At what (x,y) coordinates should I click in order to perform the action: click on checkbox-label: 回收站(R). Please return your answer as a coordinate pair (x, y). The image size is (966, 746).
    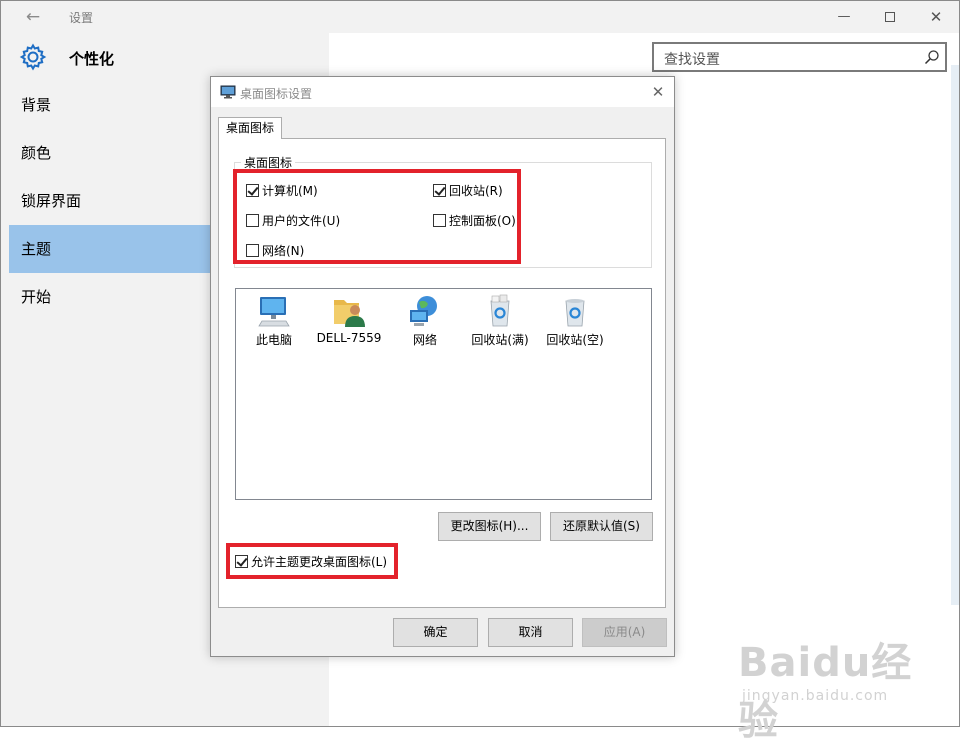
    Looking at the image, I should click on (476, 191).